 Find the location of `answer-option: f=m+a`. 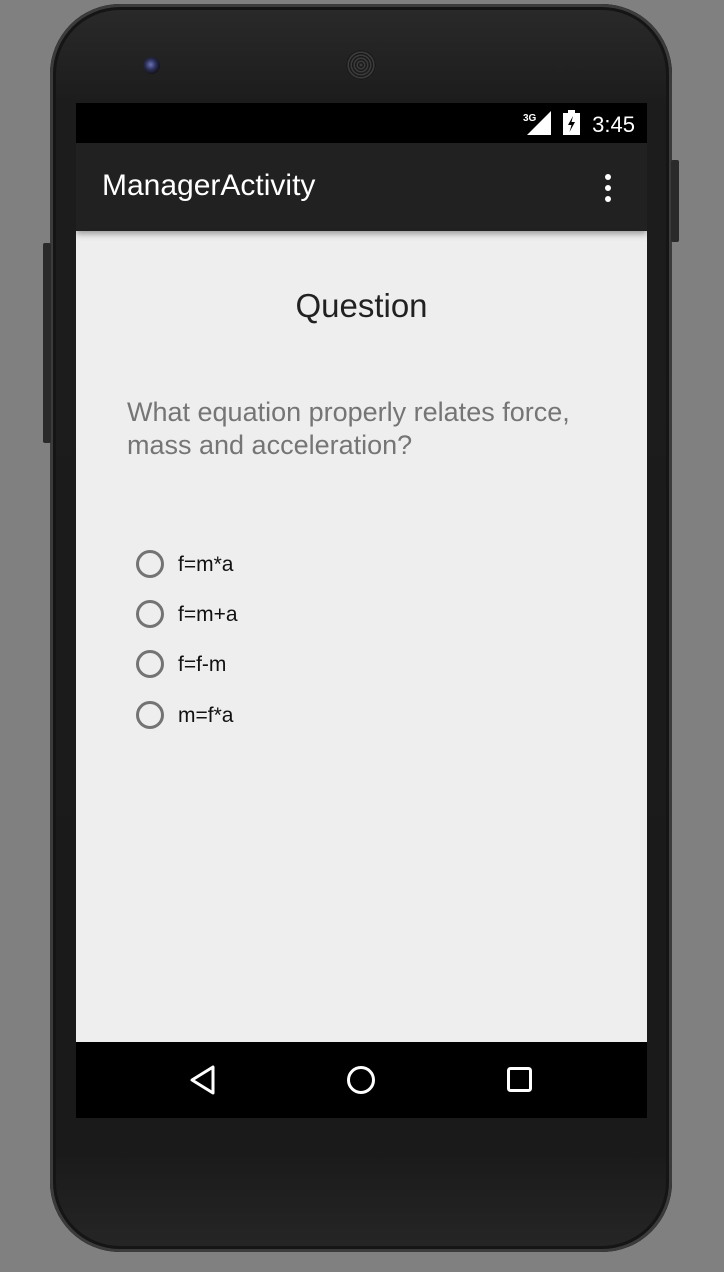

answer-option: f=m+a is located at coordinates (285, 617).